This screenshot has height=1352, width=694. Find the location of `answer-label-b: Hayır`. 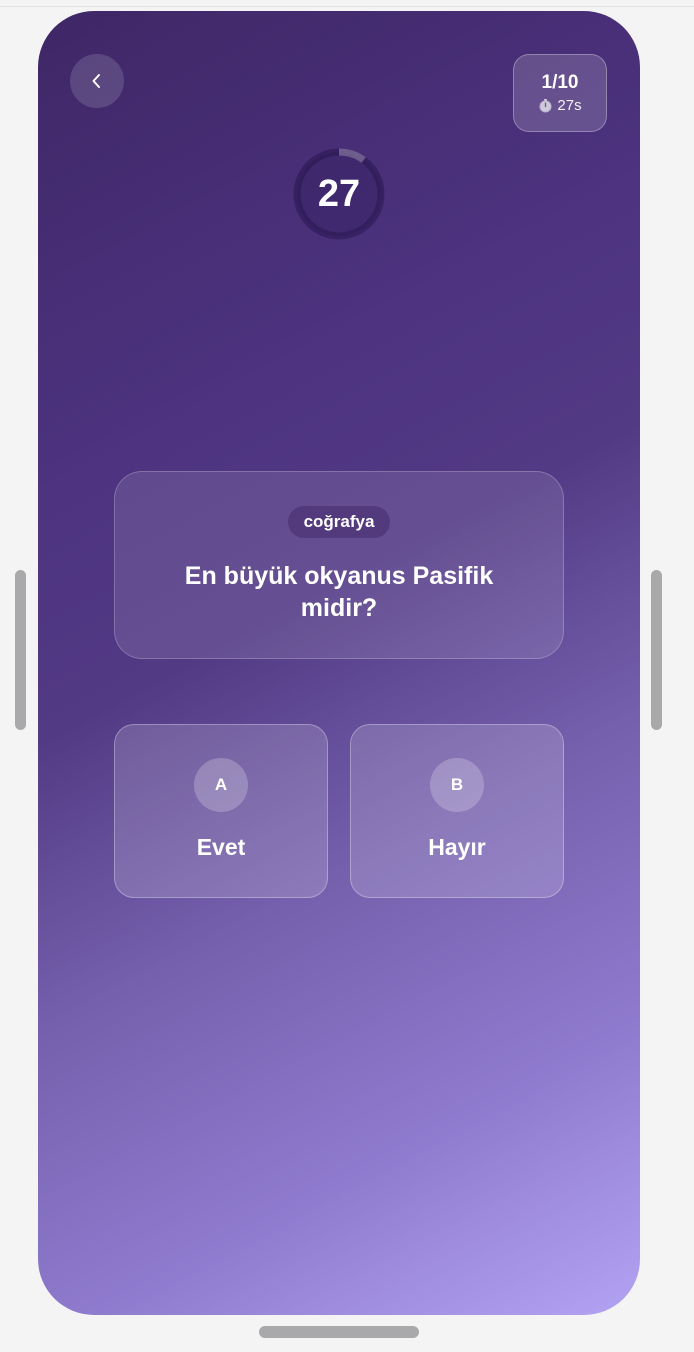

answer-label-b: Hayır is located at coordinates (457, 847).